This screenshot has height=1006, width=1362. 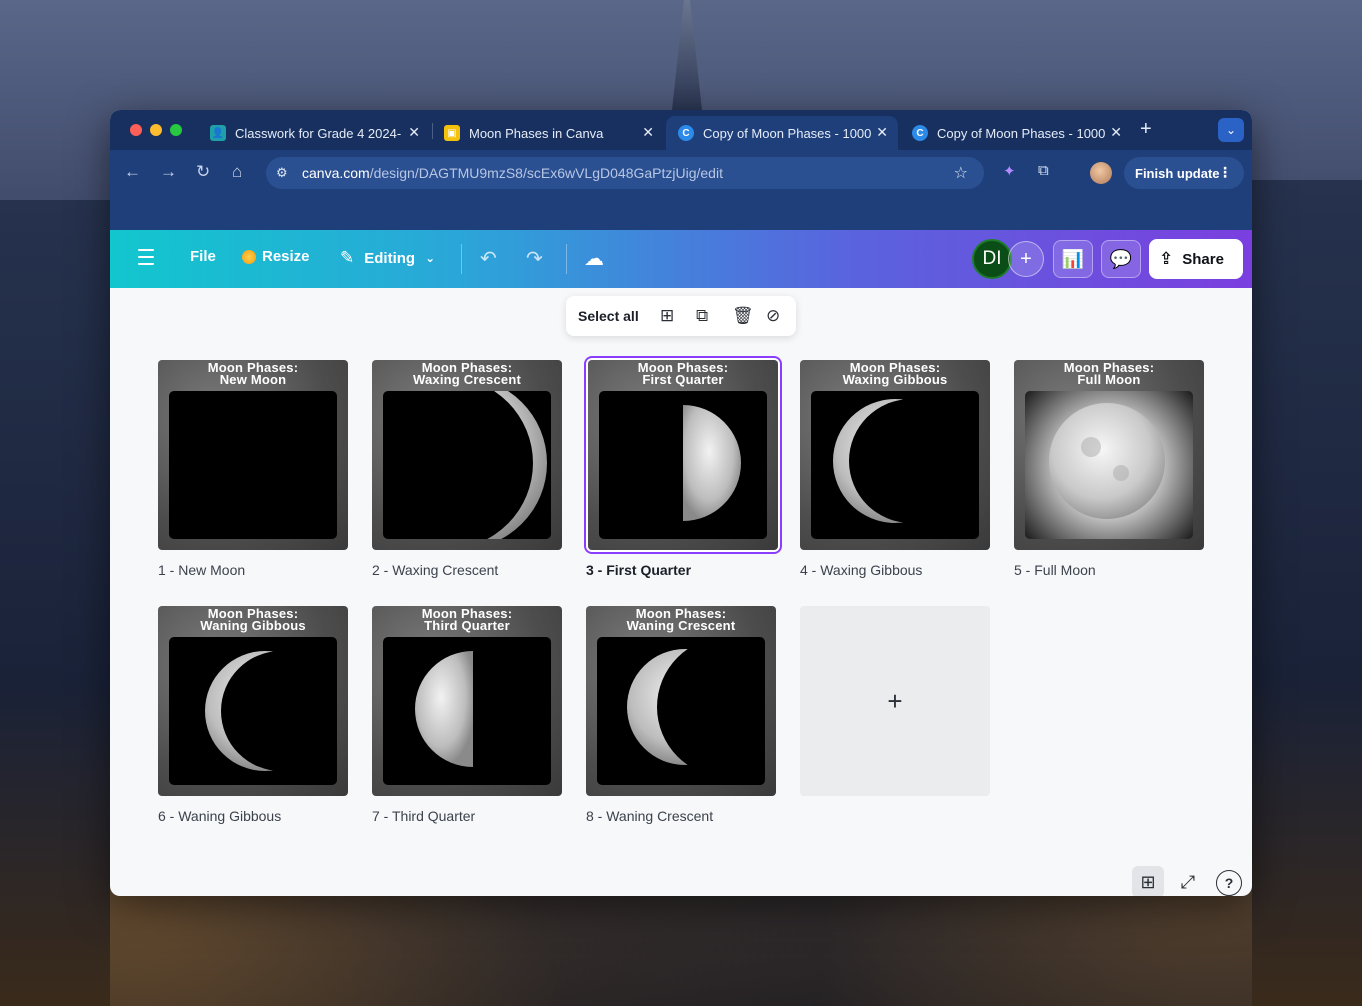 What do you see at coordinates (318, 133) in the screenshot?
I see `tab-title: Classwork for Grade 4 2024-` at bounding box center [318, 133].